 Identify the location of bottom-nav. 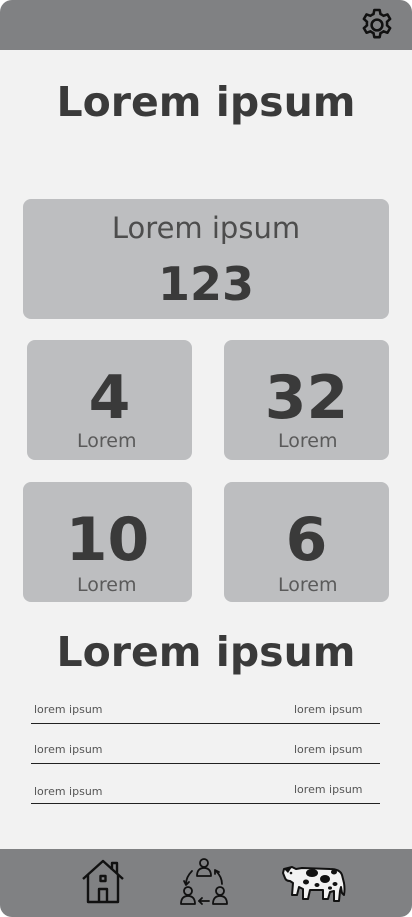
(206, 883).